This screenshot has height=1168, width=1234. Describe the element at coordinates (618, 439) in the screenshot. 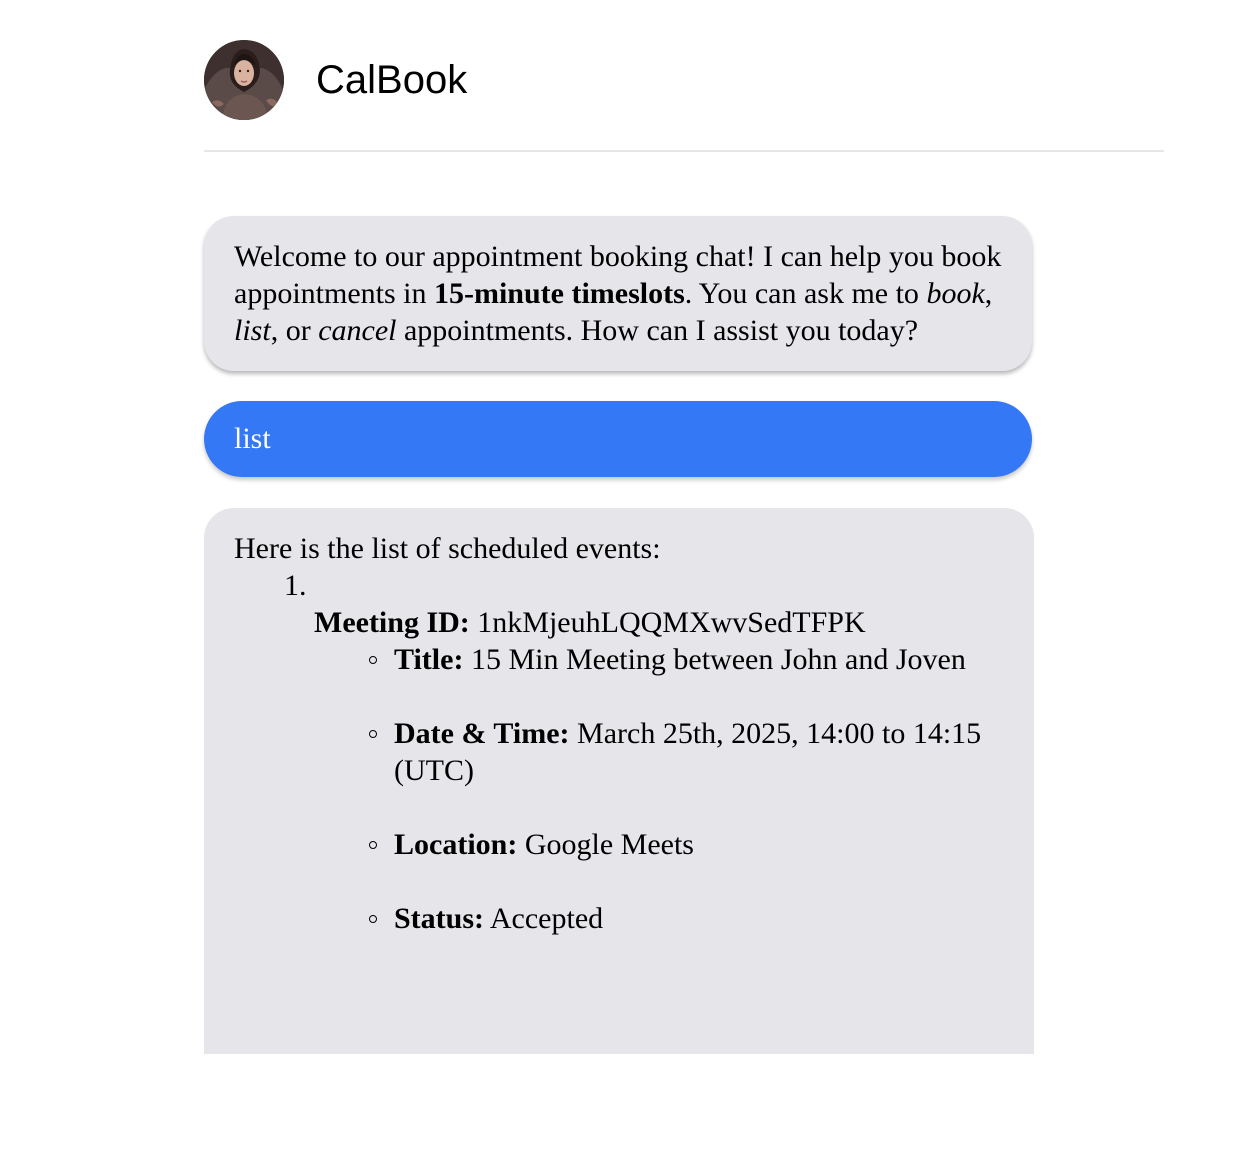

I see `user-message: list` at that location.